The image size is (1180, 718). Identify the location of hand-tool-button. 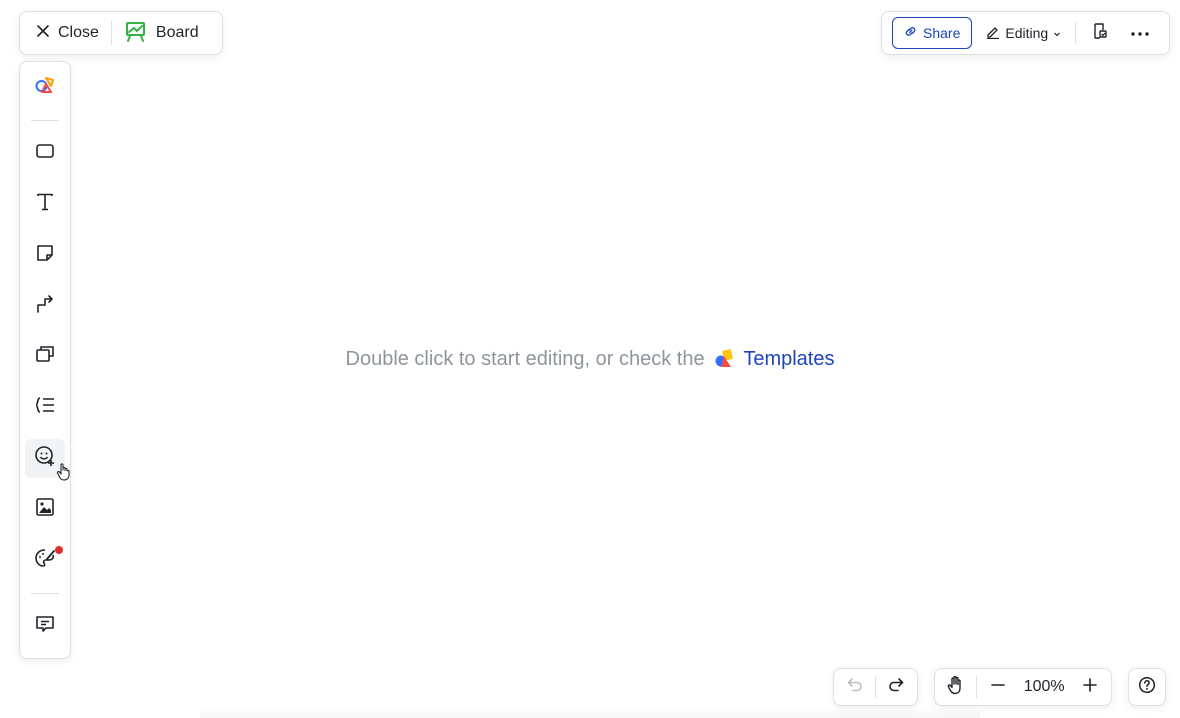
(955, 687).